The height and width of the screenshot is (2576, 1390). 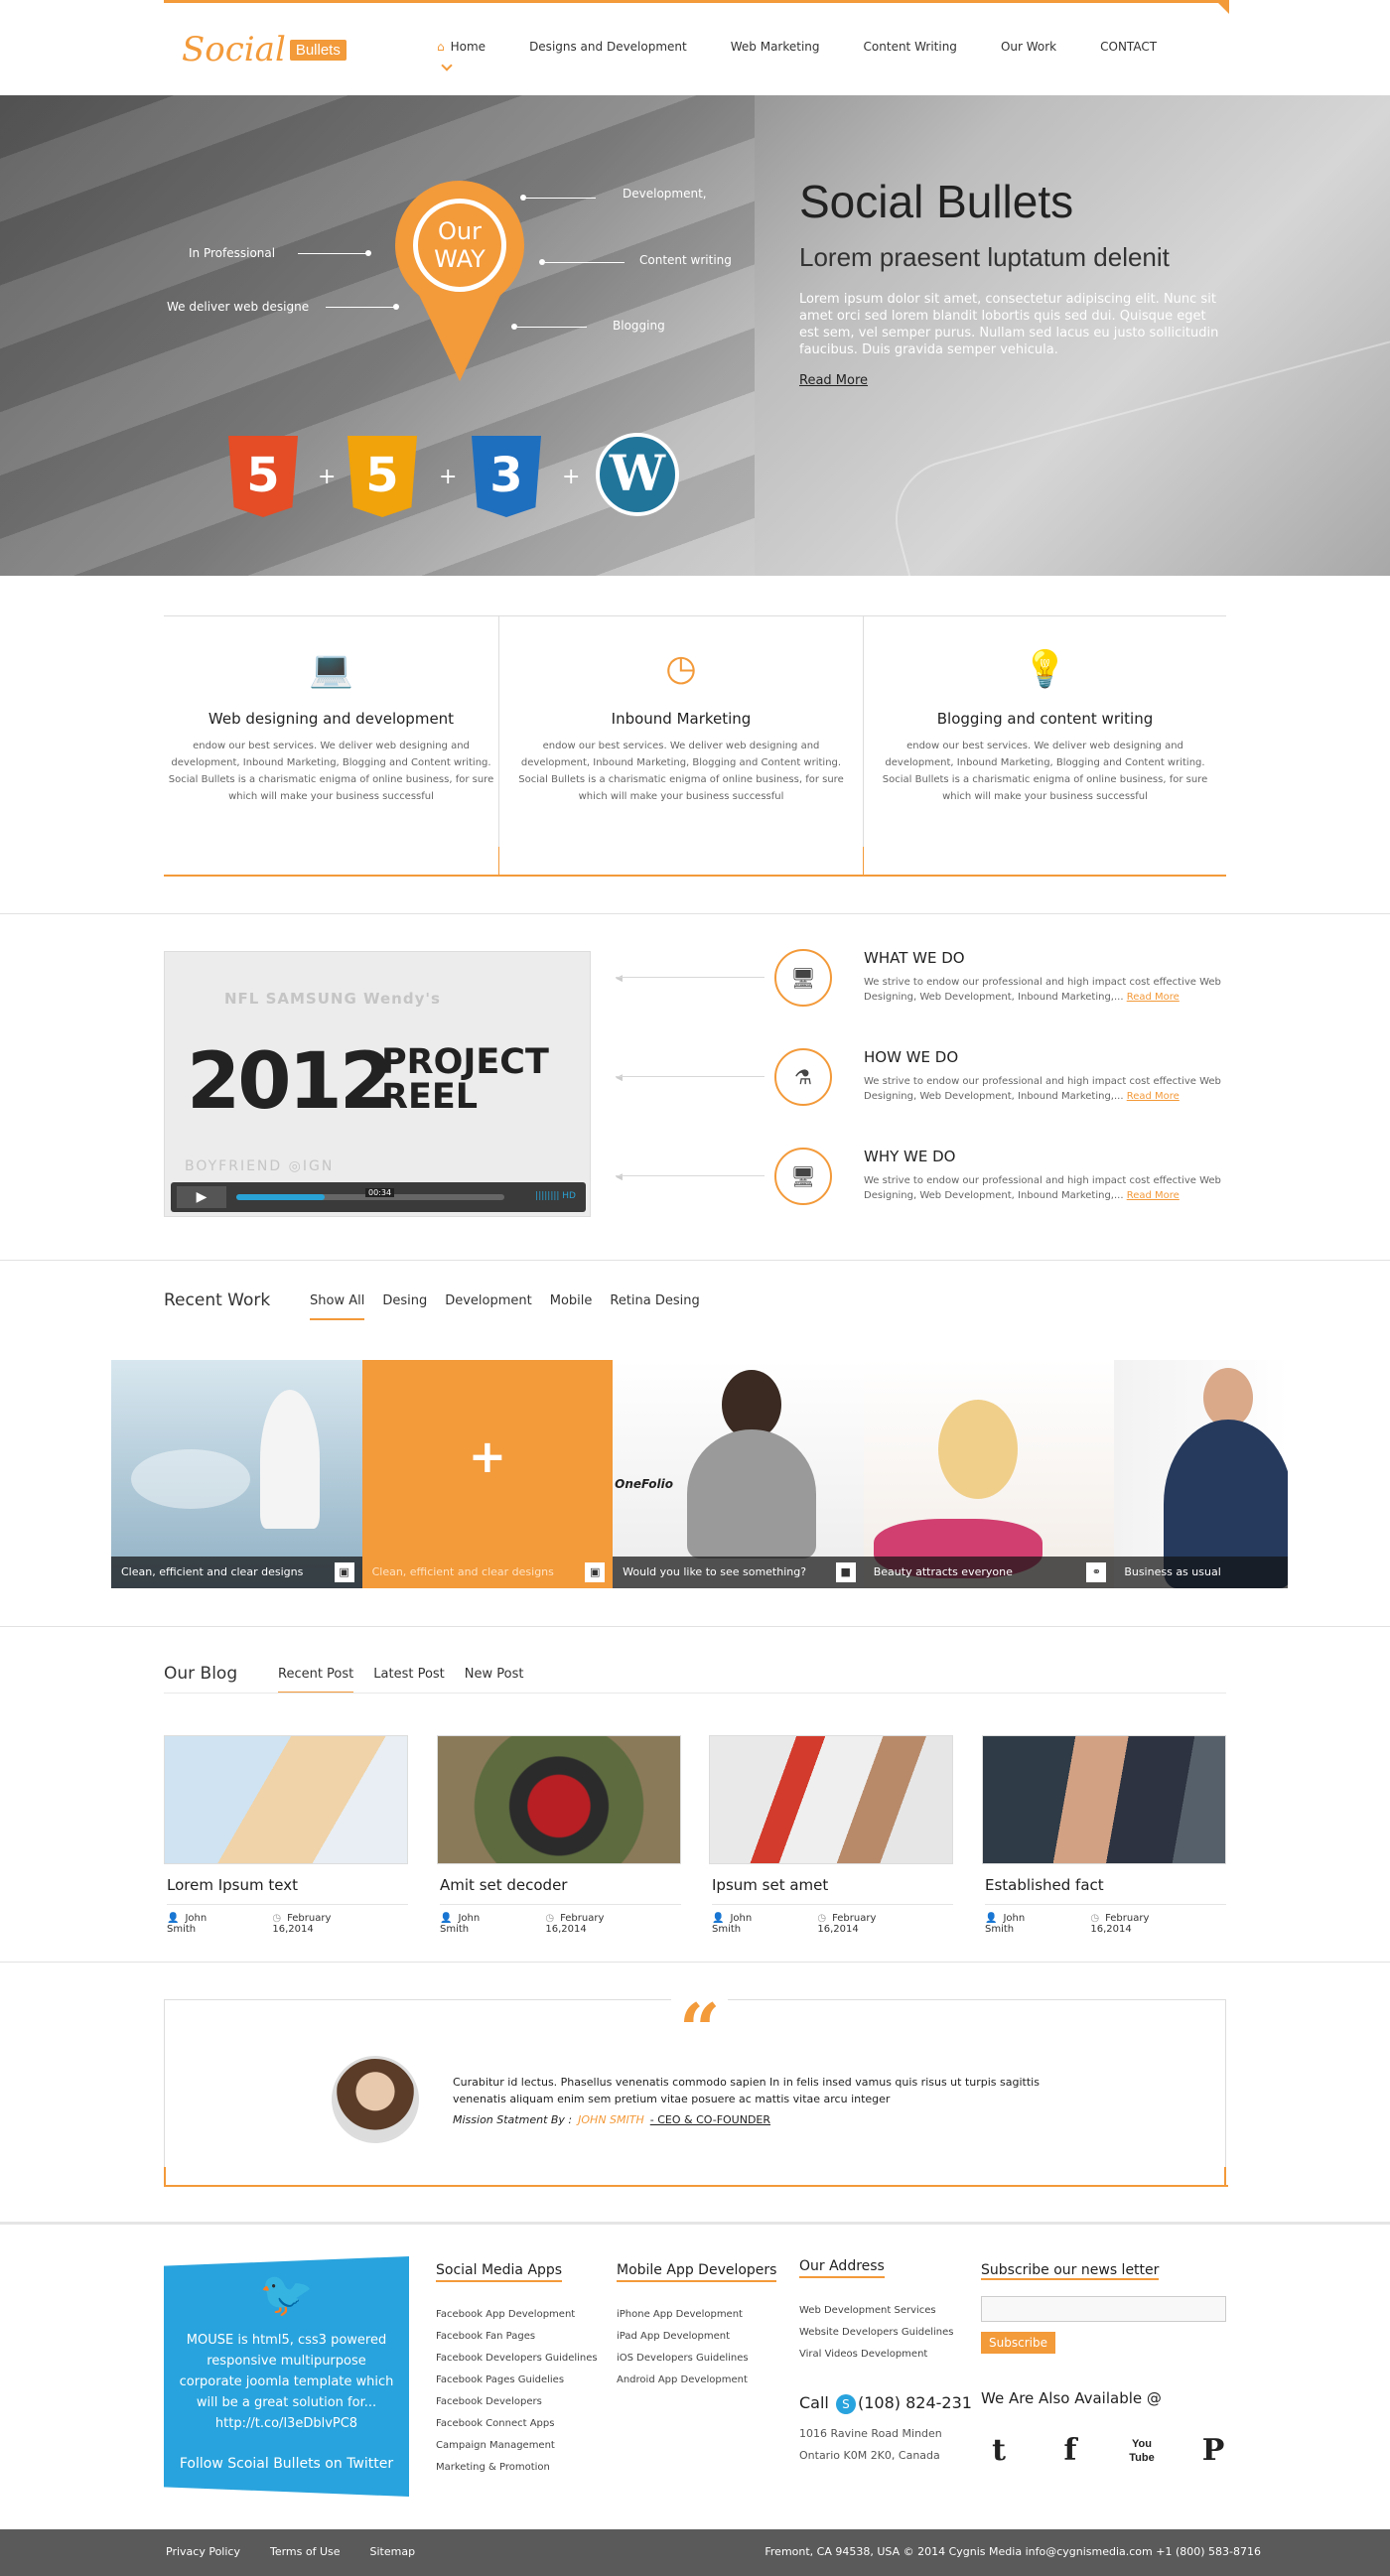 I want to click on tab-development: Development, so click(x=488, y=1306).